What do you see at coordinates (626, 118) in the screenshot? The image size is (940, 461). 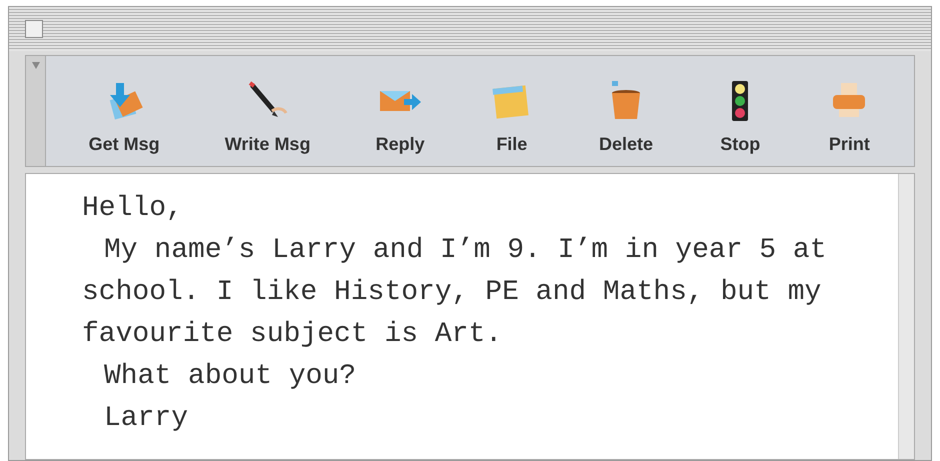 I see `toolbar-button: Delete` at bounding box center [626, 118].